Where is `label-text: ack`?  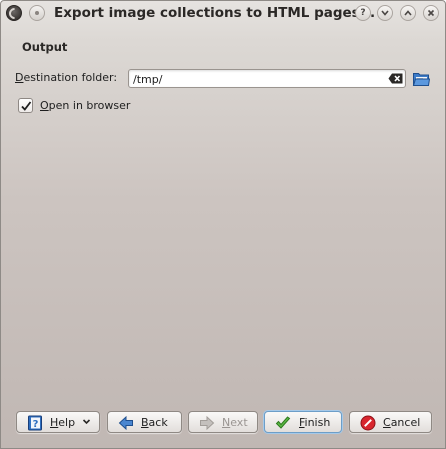 label-text: ack is located at coordinates (158, 422).